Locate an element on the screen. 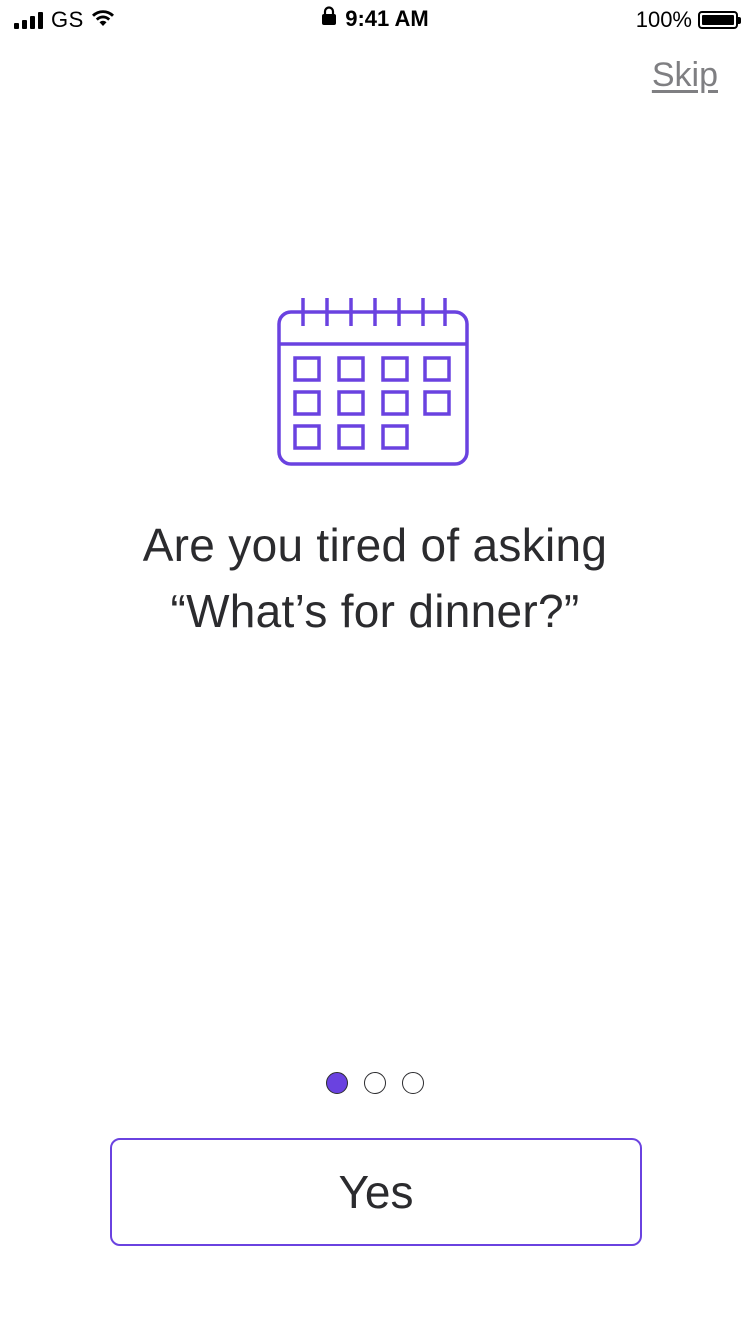 This screenshot has height=1334, width=750. status-bar: GS 9:41 AM 100% is located at coordinates (375, 20).